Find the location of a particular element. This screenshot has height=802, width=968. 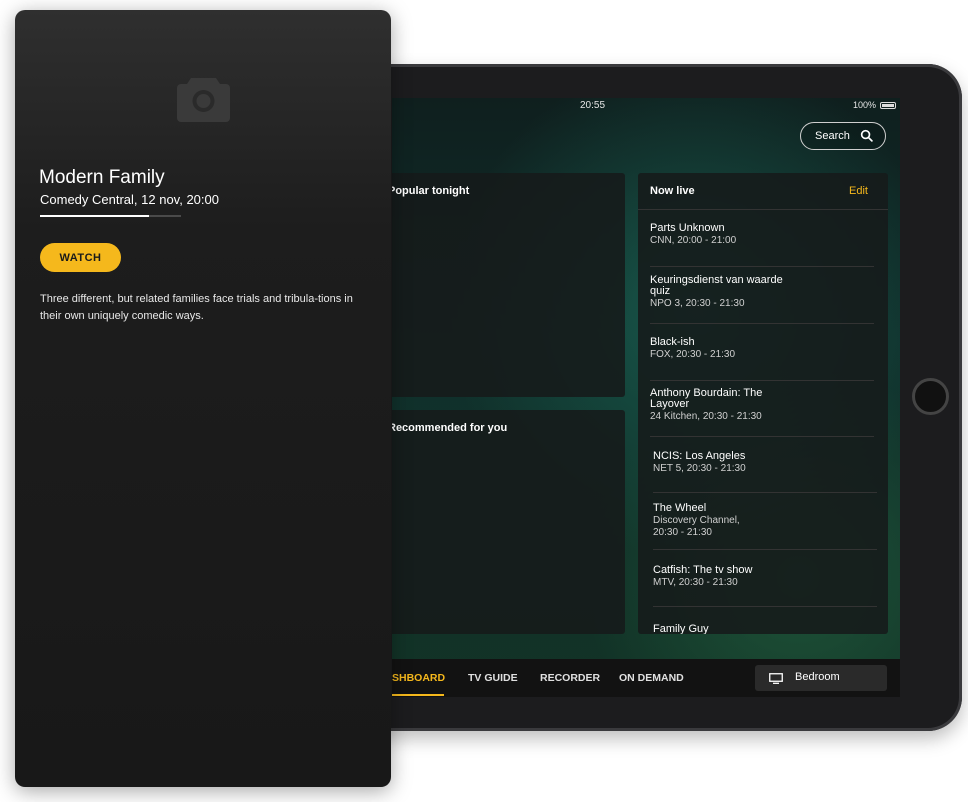

live-item-name: Parts Unknown is located at coordinates (687, 228).